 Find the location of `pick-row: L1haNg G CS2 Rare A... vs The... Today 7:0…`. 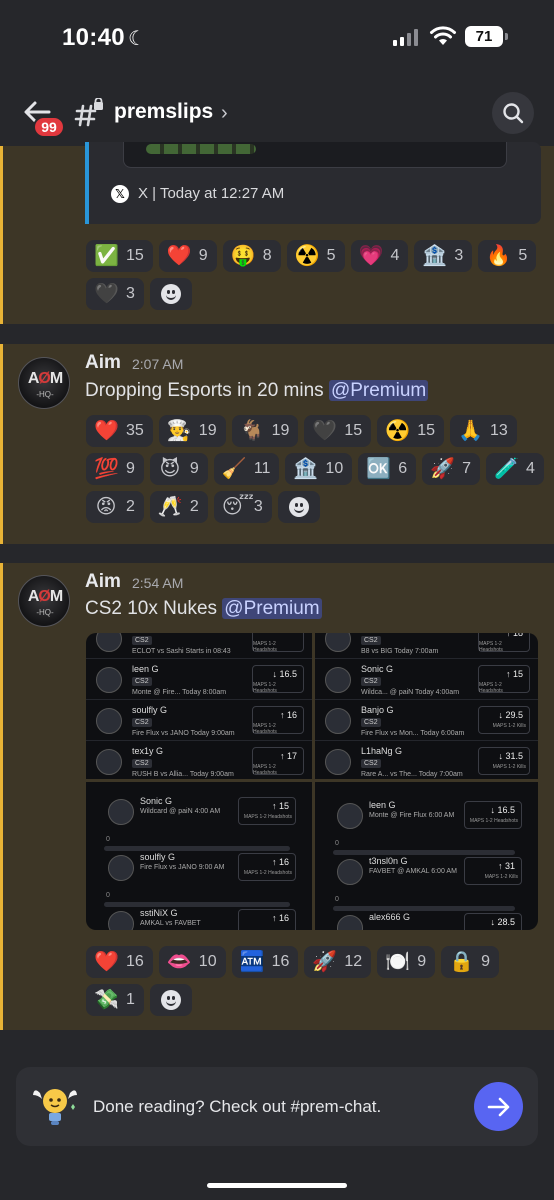

pick-row: L1haNg G CS2 Rare A... vs The... Today 7:0… is located at coordinates (426, 760).